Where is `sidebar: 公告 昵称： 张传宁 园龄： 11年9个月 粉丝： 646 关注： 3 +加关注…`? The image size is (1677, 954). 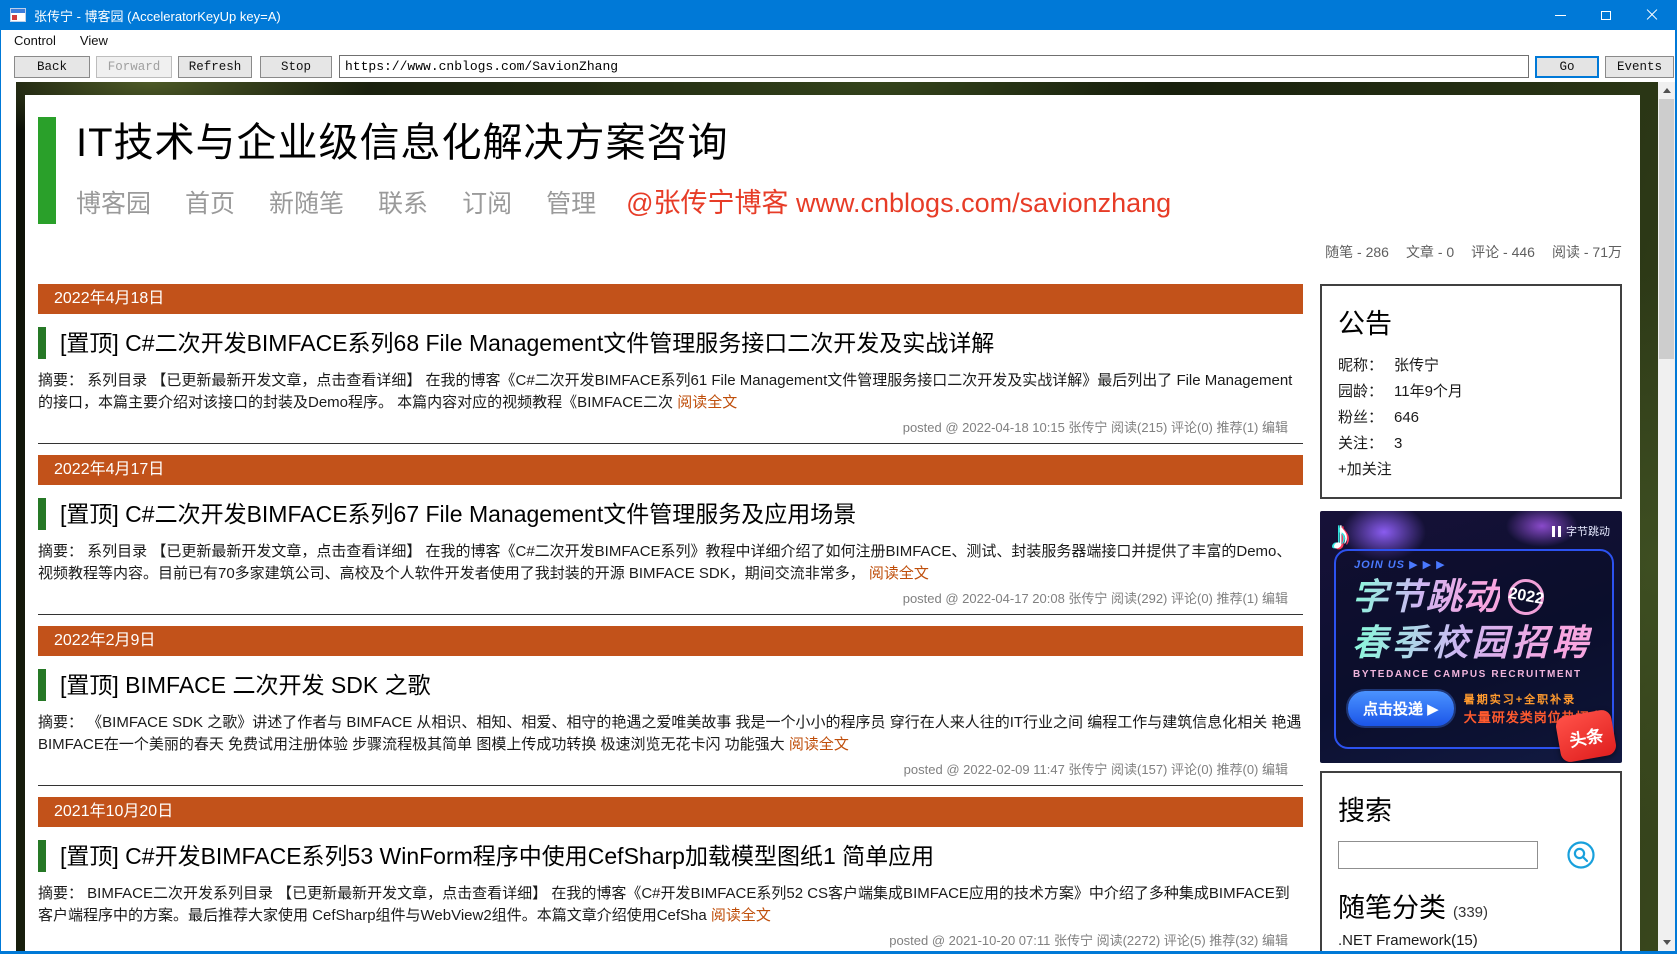 sidebar: 公告 昵称： 张传宁 园龄： 11年9个月 粉丝： 646 关注： 3 +加关注… is located at coordinates (1471, 617).